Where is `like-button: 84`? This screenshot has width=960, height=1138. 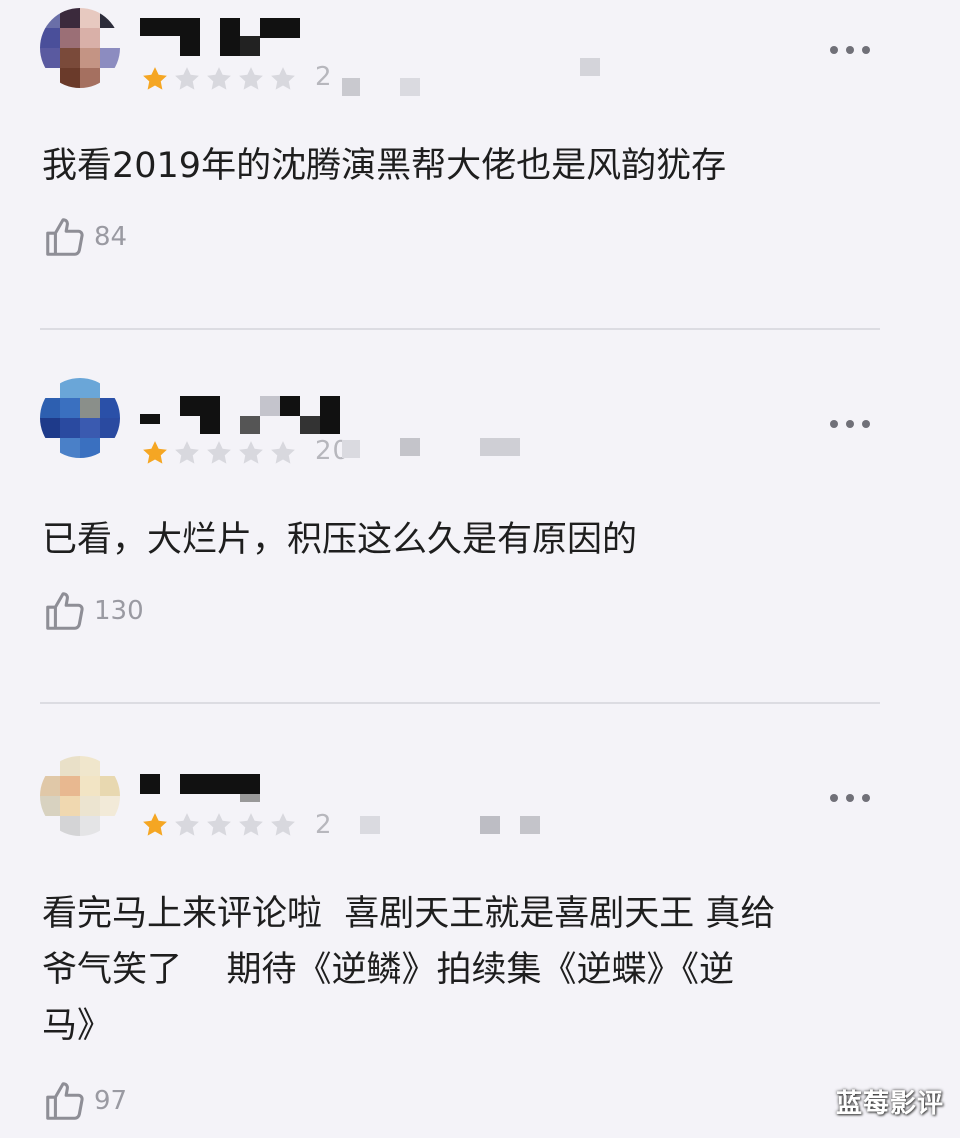
like-button: 84 is located at coordinates (84, 237).